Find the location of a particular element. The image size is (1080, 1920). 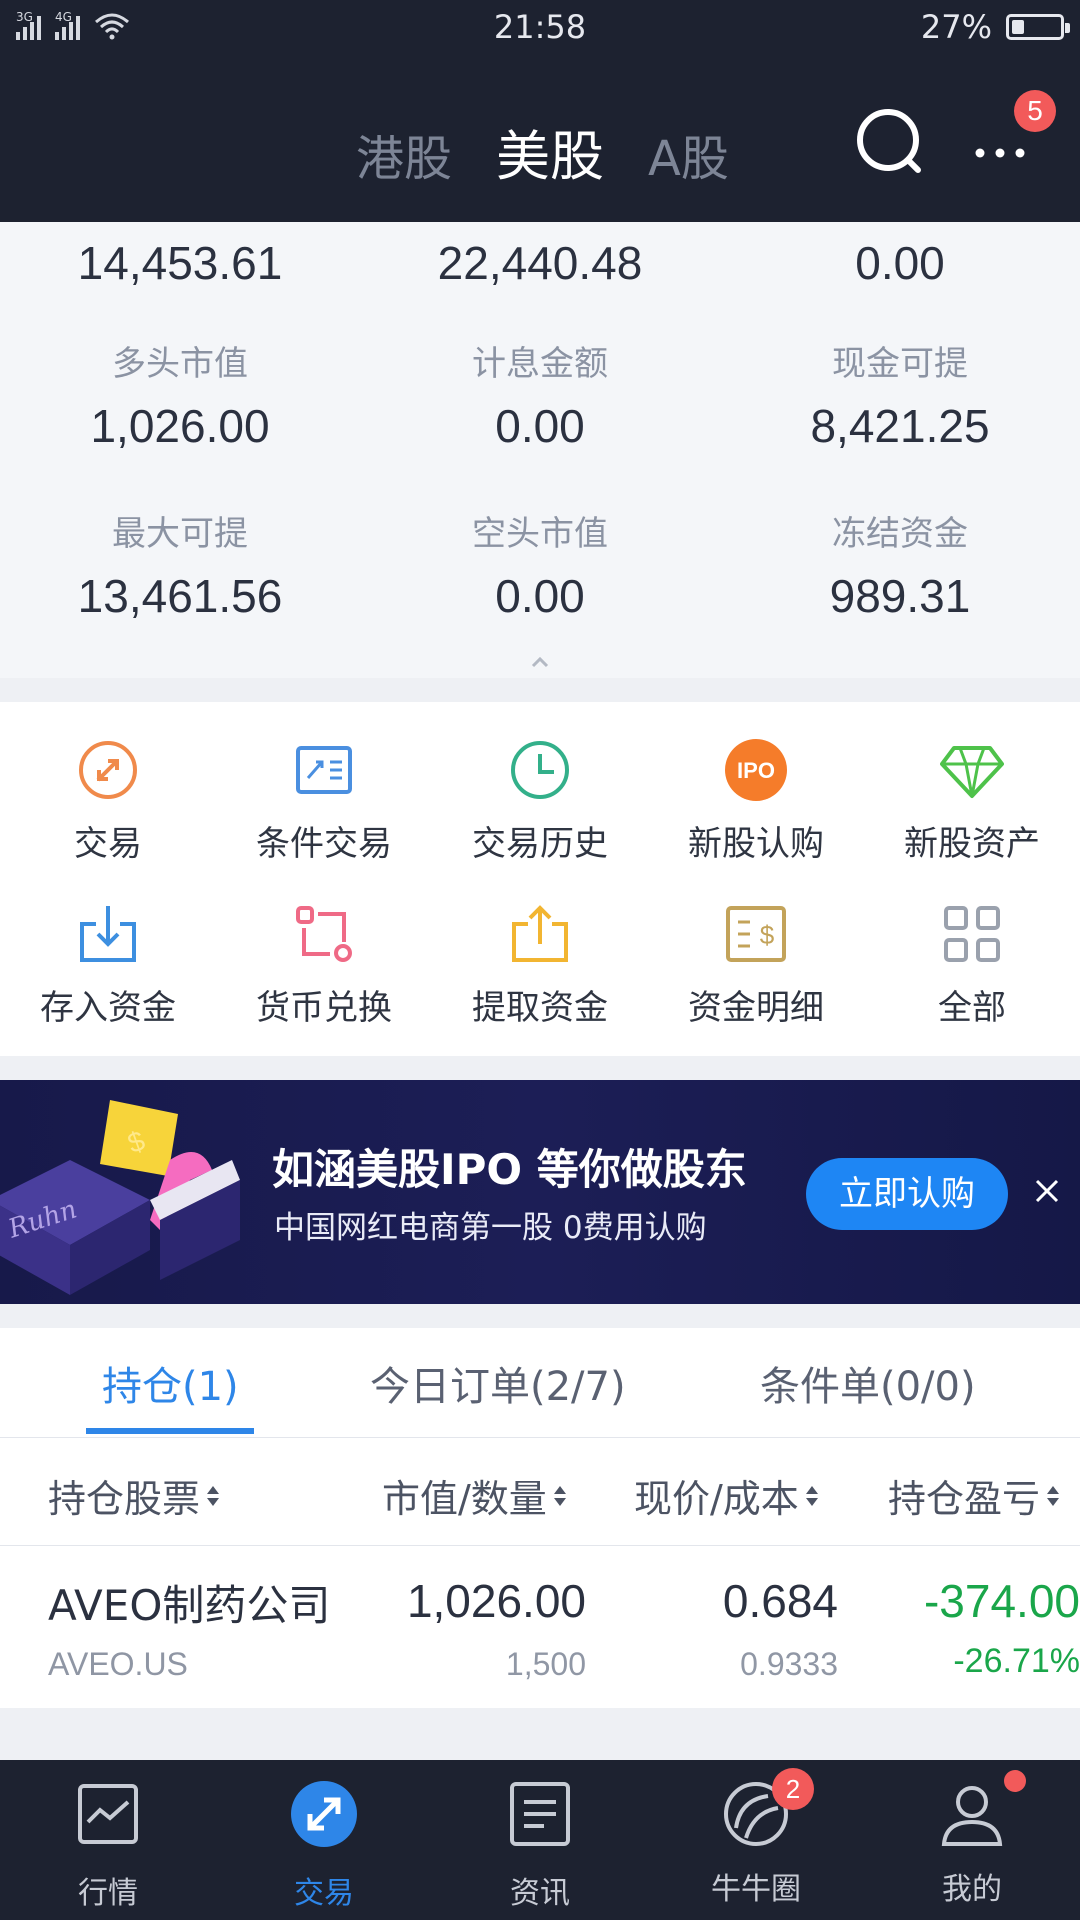

profile-icon is located at coordinates (972, 1816).